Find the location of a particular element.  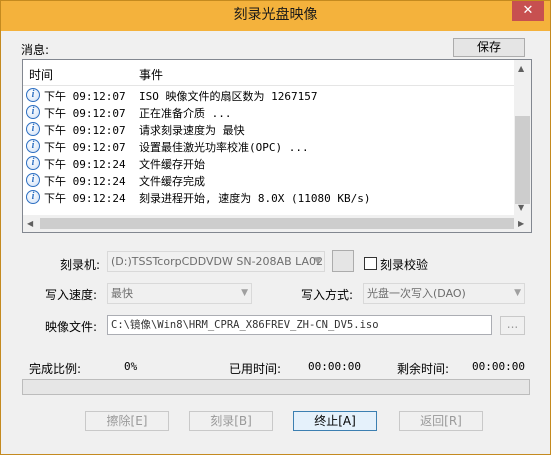

log-event: 请求刻录速度为 最快 is located at coordinates (192, 130).